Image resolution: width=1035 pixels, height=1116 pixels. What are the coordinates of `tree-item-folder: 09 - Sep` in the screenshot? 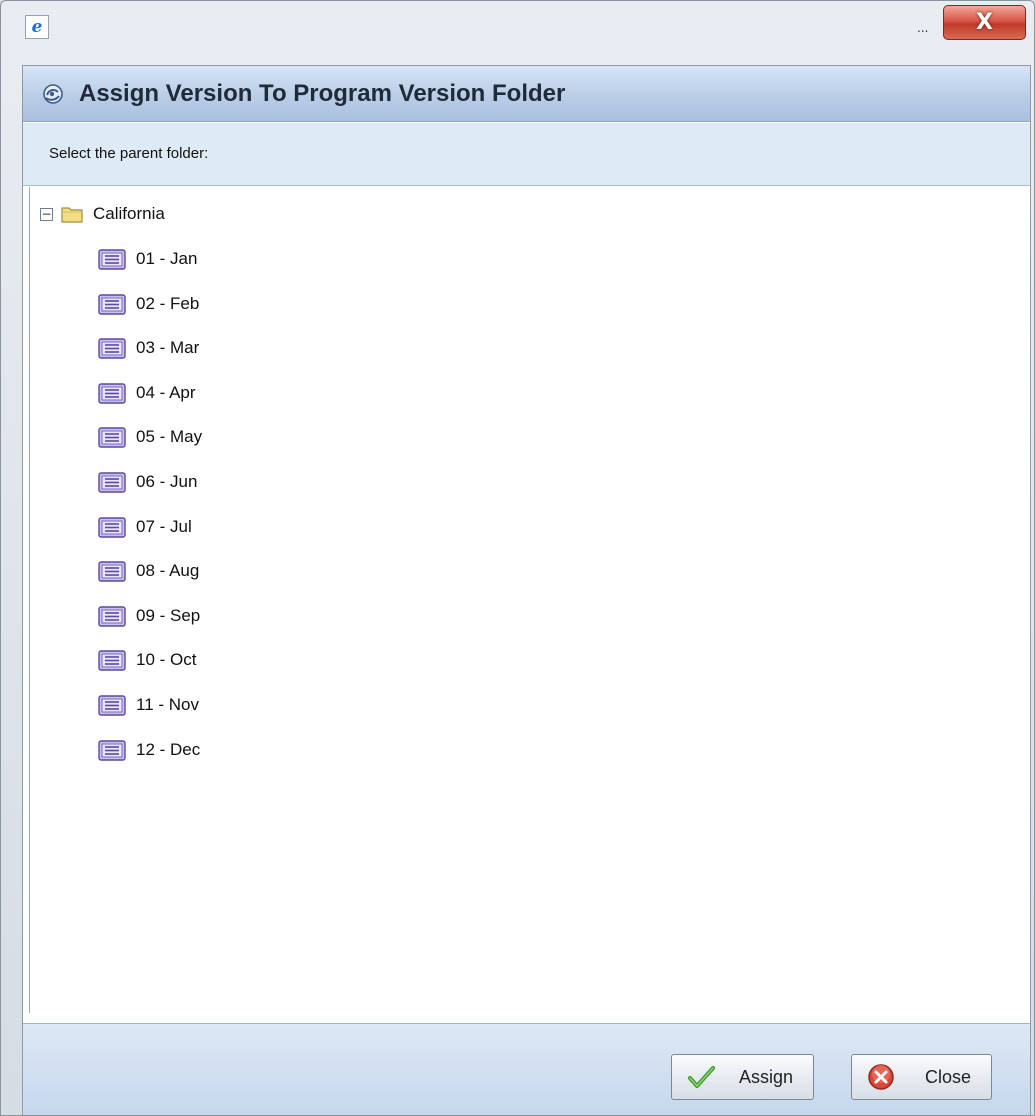 It's located at (149, 616).